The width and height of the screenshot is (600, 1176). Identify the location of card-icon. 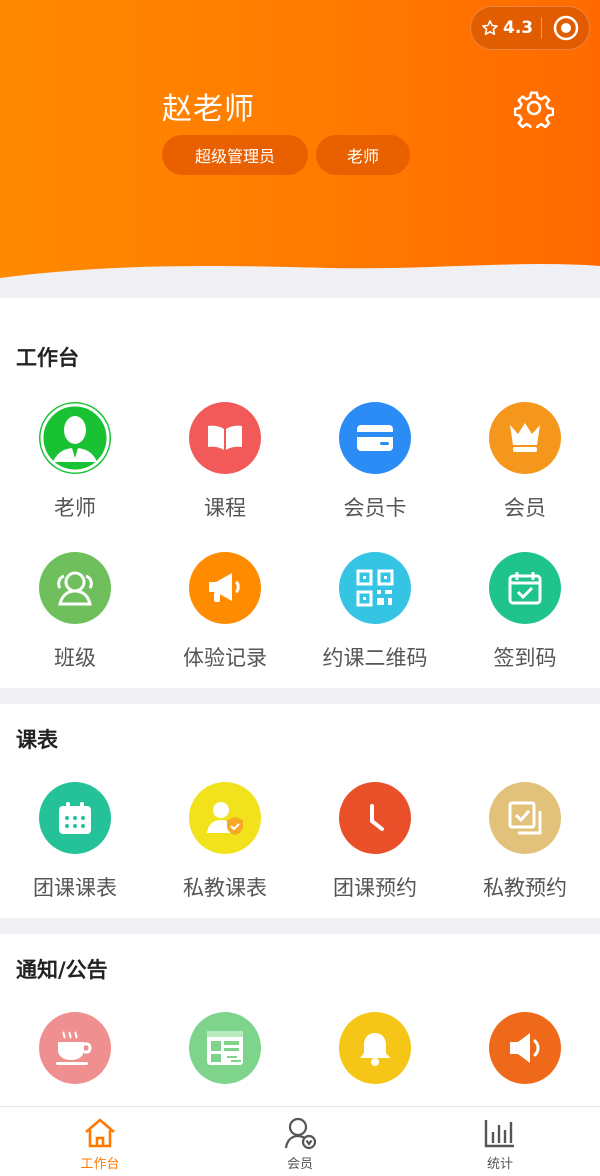
(375, 438).